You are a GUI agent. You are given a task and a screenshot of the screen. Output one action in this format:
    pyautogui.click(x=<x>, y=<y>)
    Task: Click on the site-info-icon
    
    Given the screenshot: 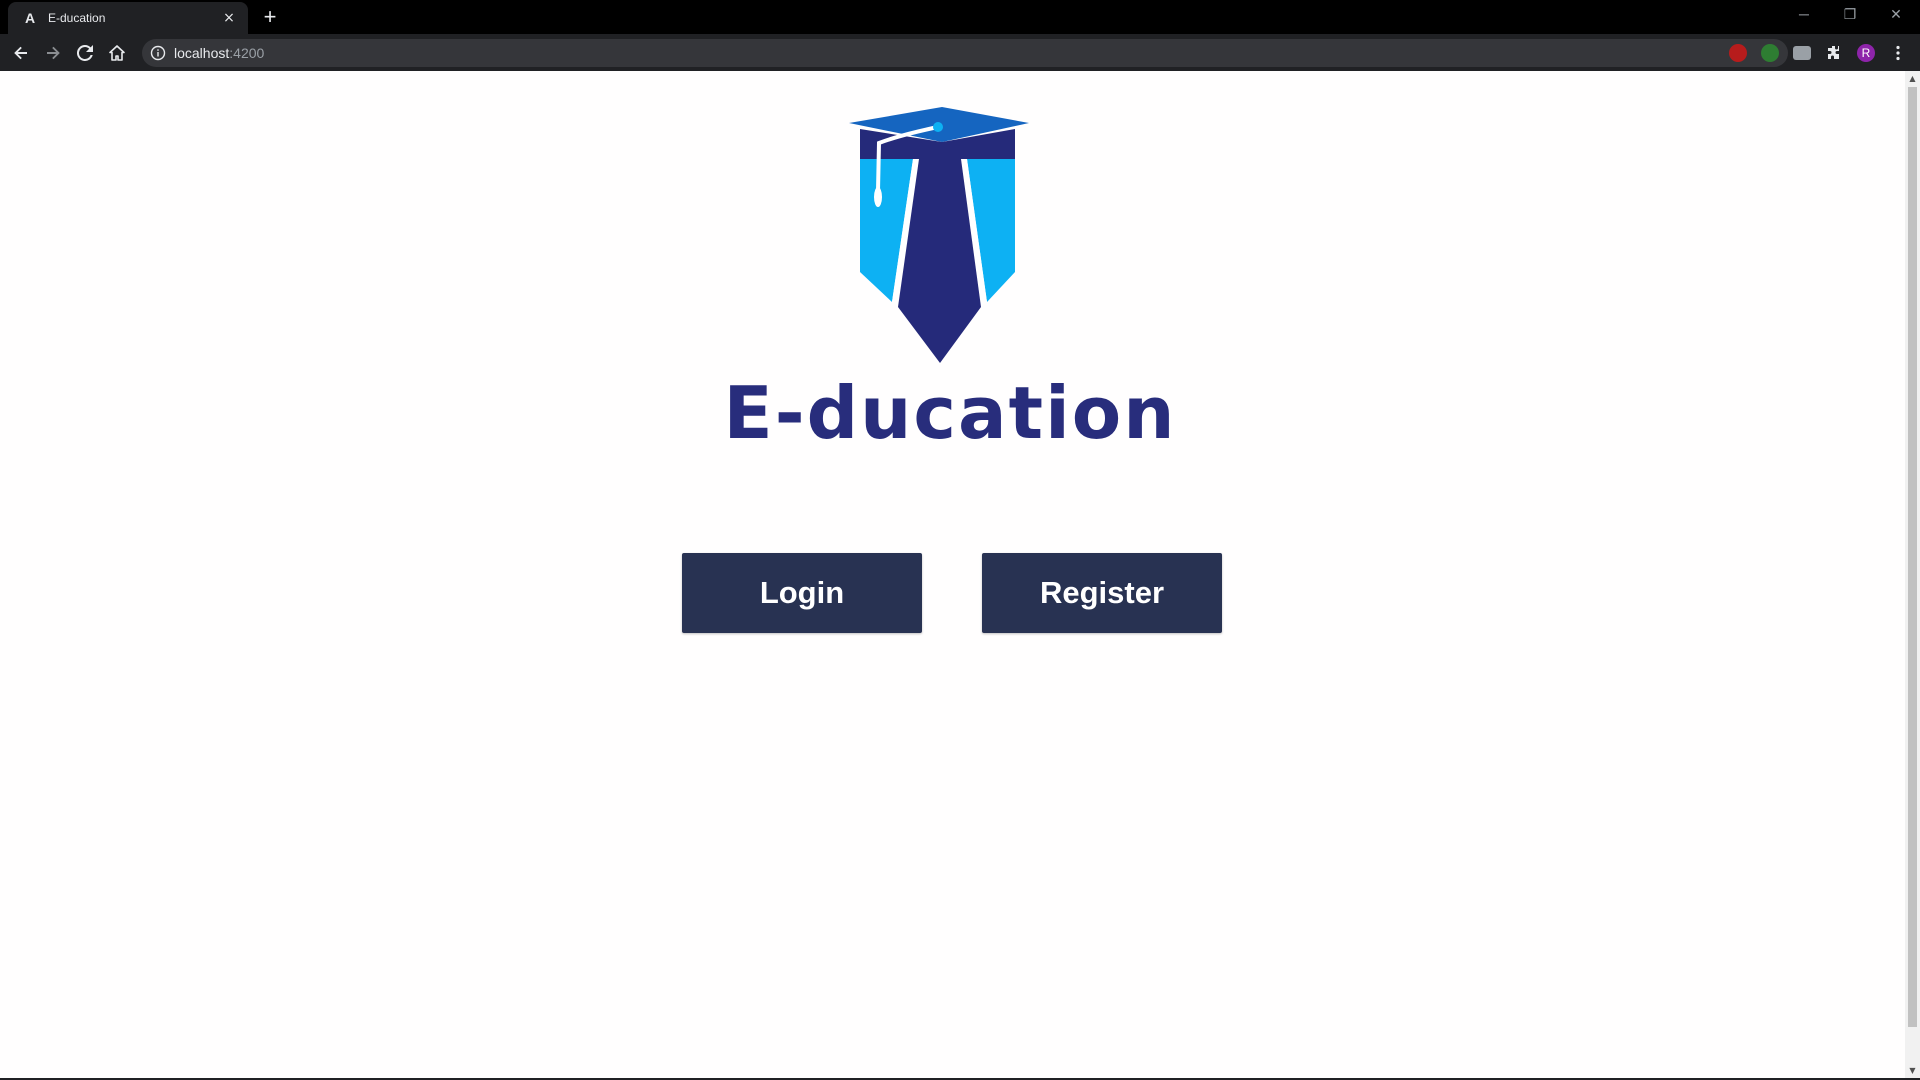 What is the action you would take?
    pyautogui.click(x=158, y=53)
    